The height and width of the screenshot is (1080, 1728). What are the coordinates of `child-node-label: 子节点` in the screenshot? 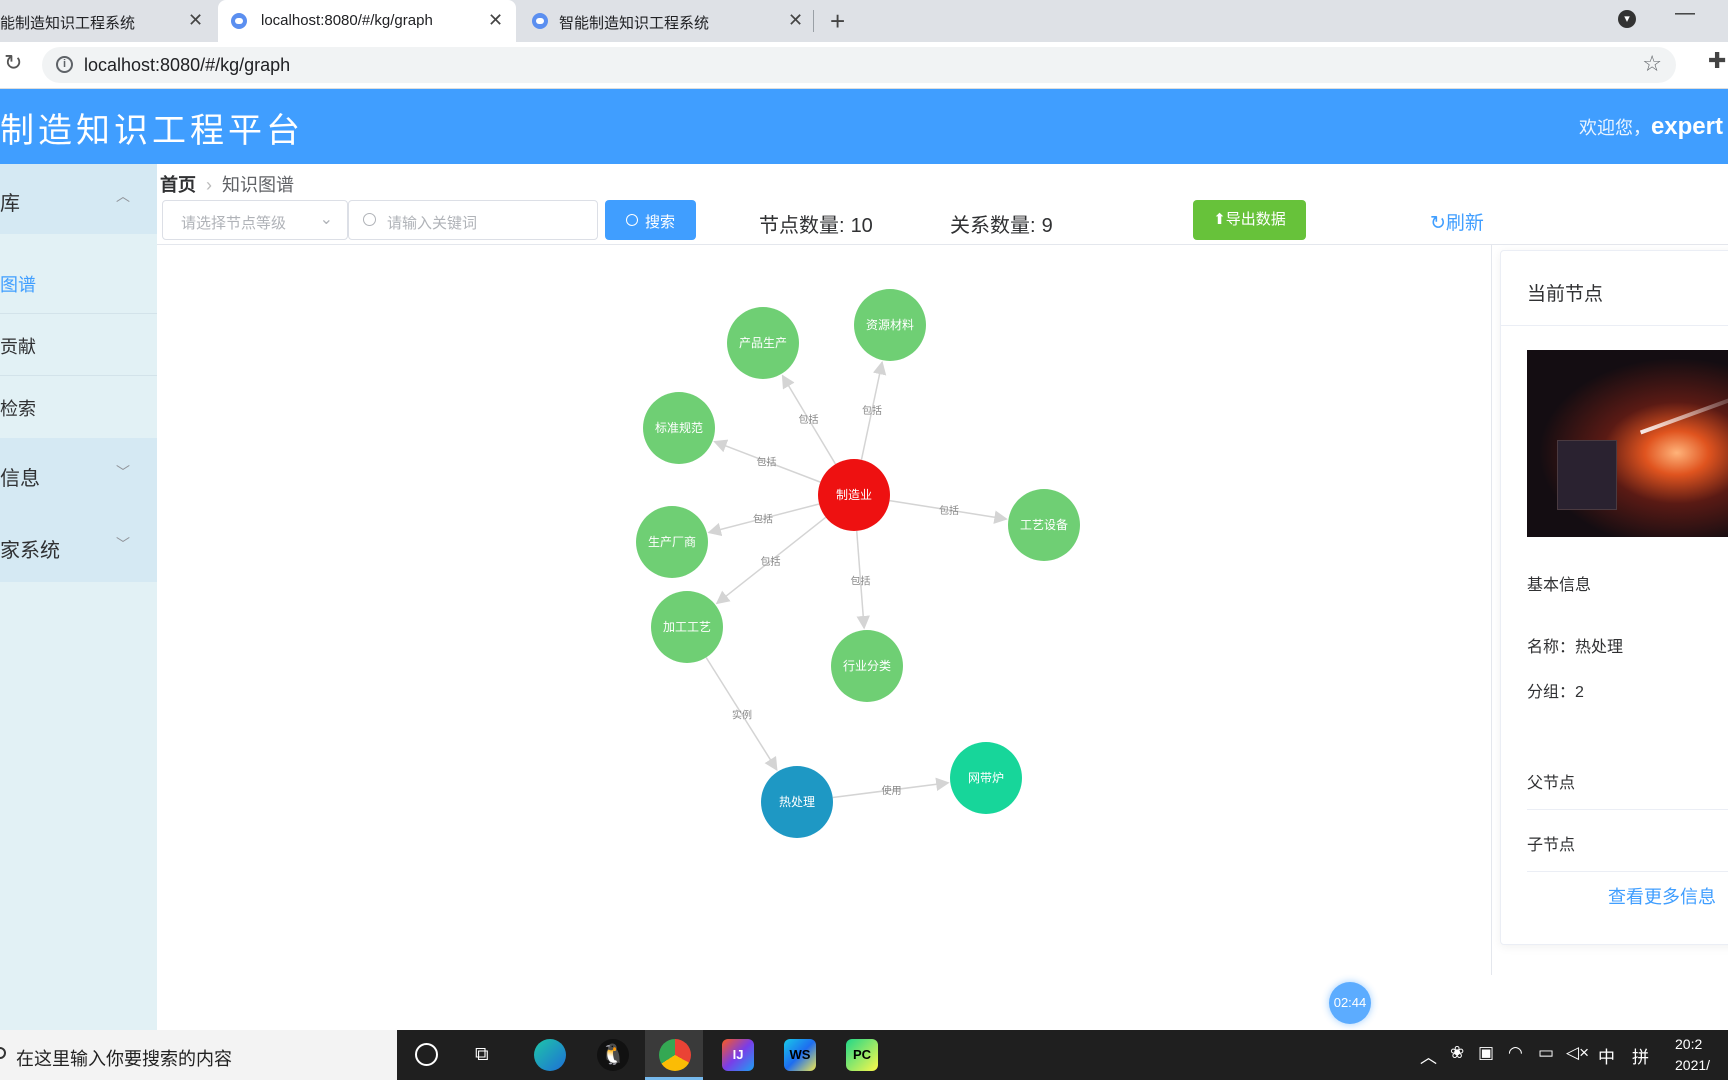 It's located at (1551, 845).